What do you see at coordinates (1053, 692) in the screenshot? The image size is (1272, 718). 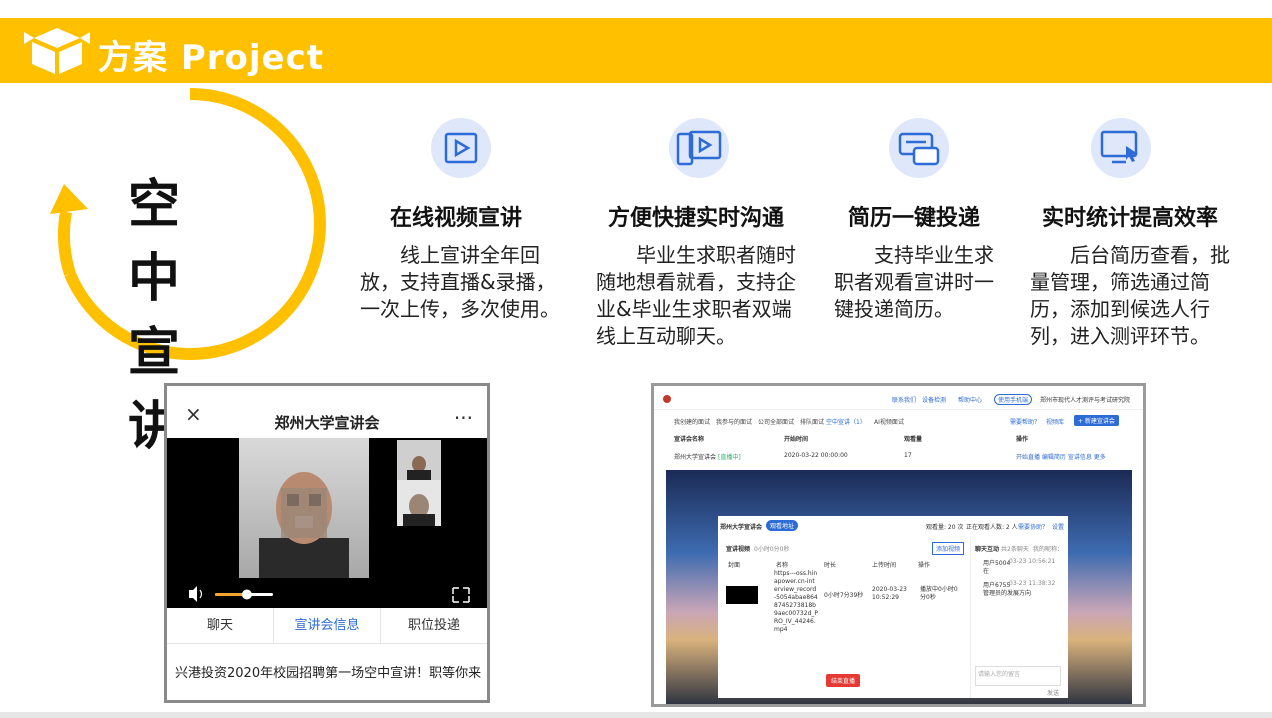 I see `chat-send-button: 发送` at bounding box center [1053, 692].